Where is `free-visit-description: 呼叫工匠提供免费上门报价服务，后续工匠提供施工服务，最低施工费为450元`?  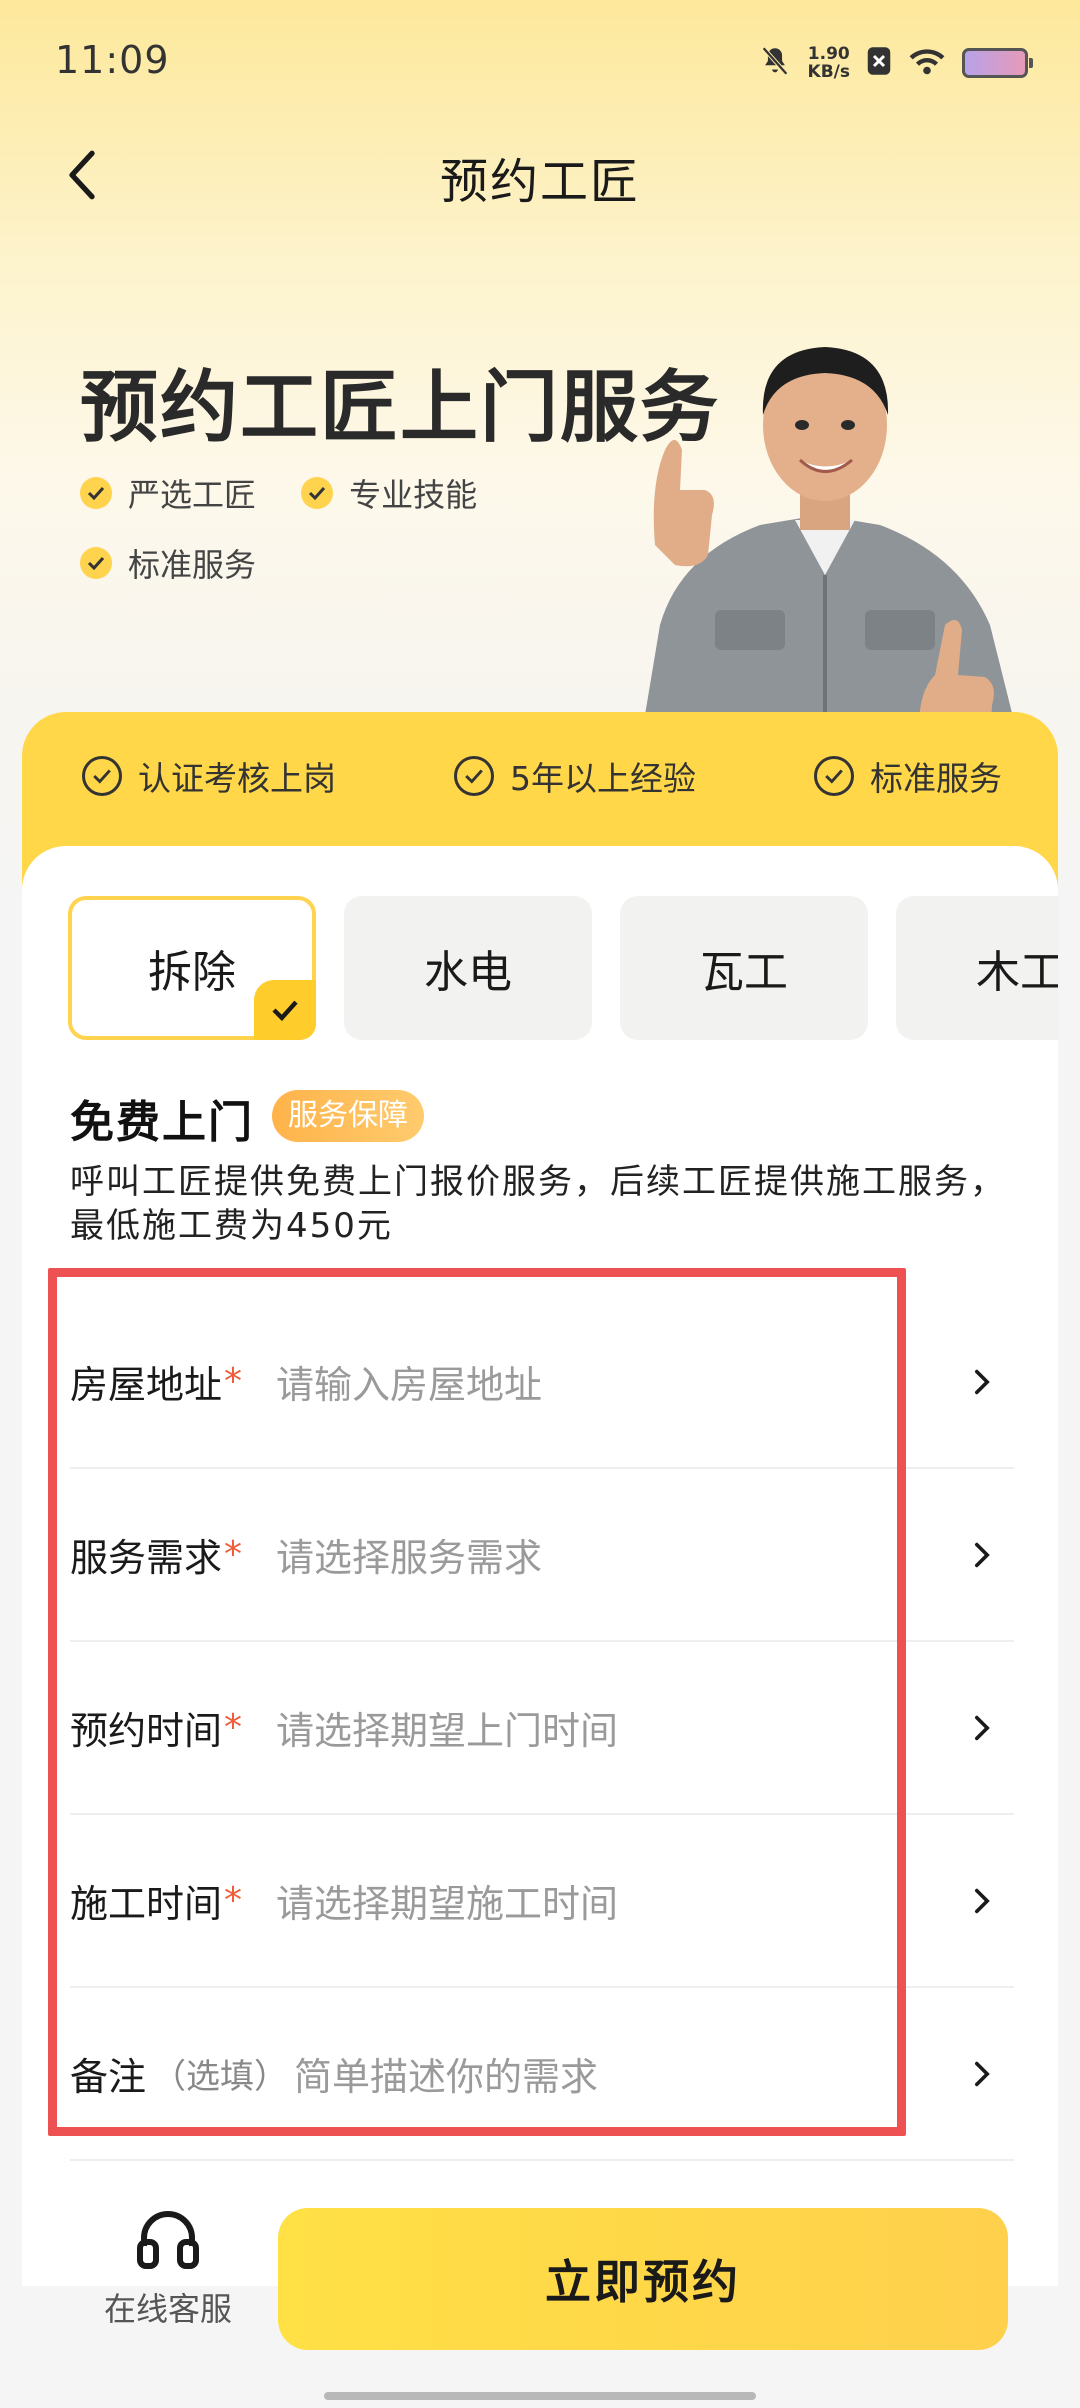
free-visit-description: 呼叫工匠提供免费上门报价服务，后续工匠提供施工服务，最低施工费为450元 is located at coordinates (538, 1204).